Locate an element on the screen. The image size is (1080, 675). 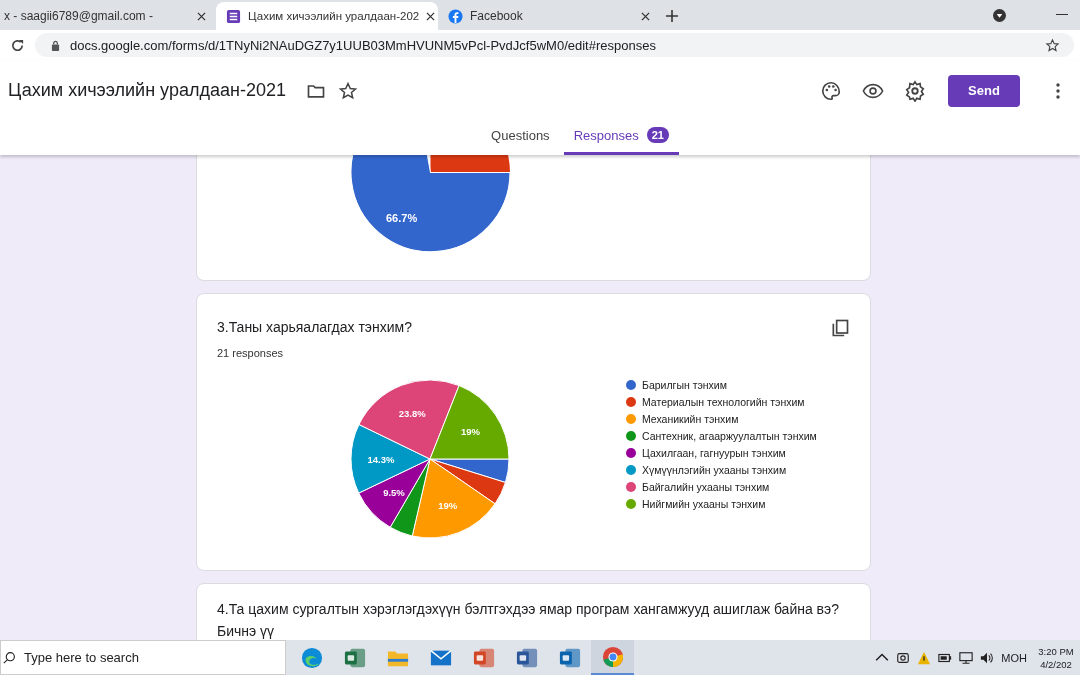
forms-icon is located at coordinates (233, 16).